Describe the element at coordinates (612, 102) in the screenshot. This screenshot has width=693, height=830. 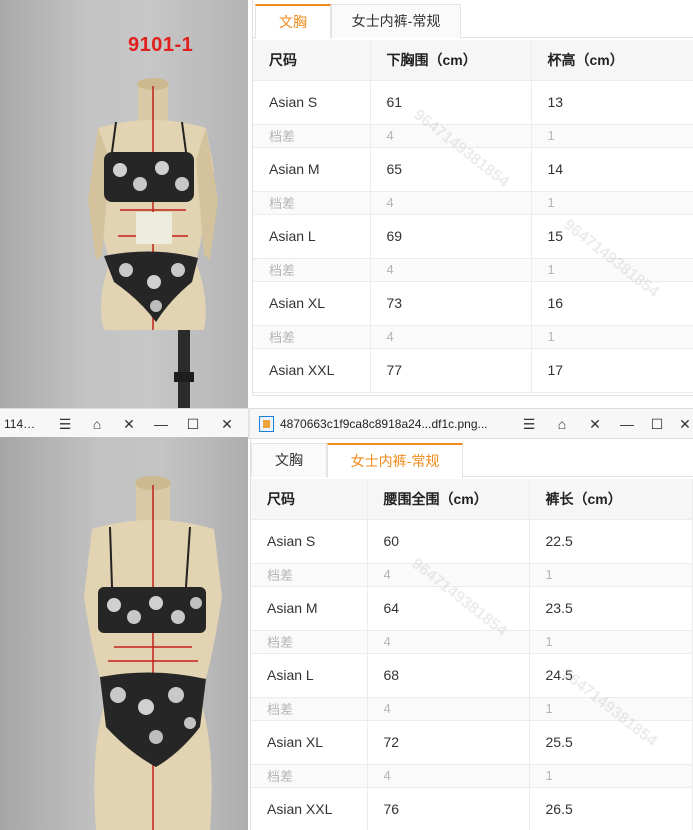
I see `value-cell: 13` at that location.